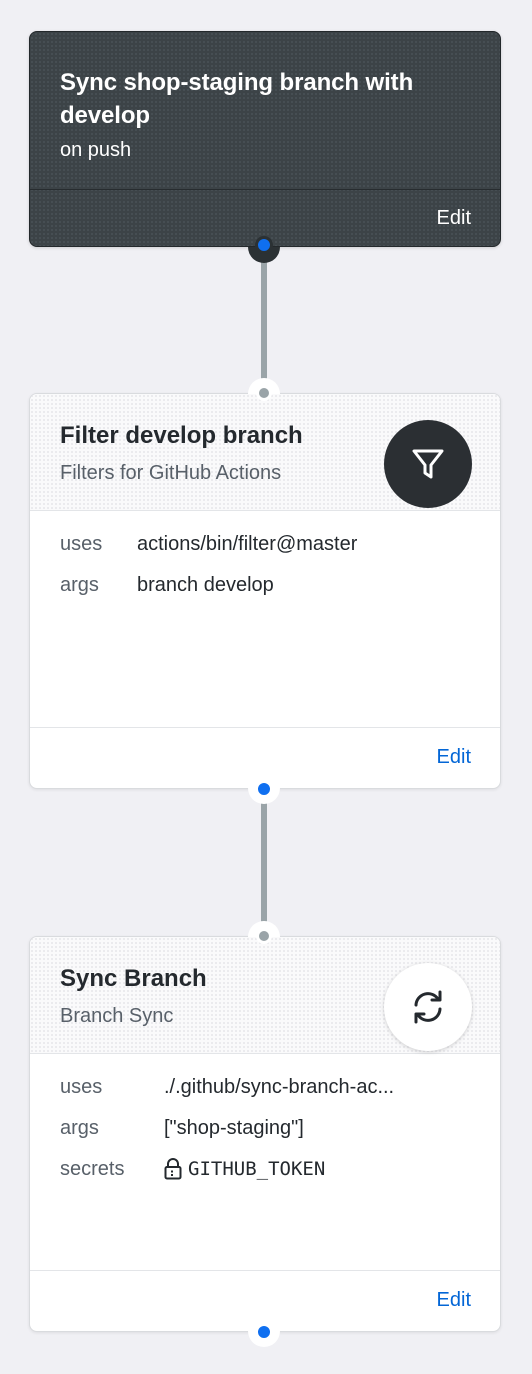 Image resolution: width=532 pixels, height=1374 pixels. I want to click on workflow-trigger-event: on push, so click(96, 150).